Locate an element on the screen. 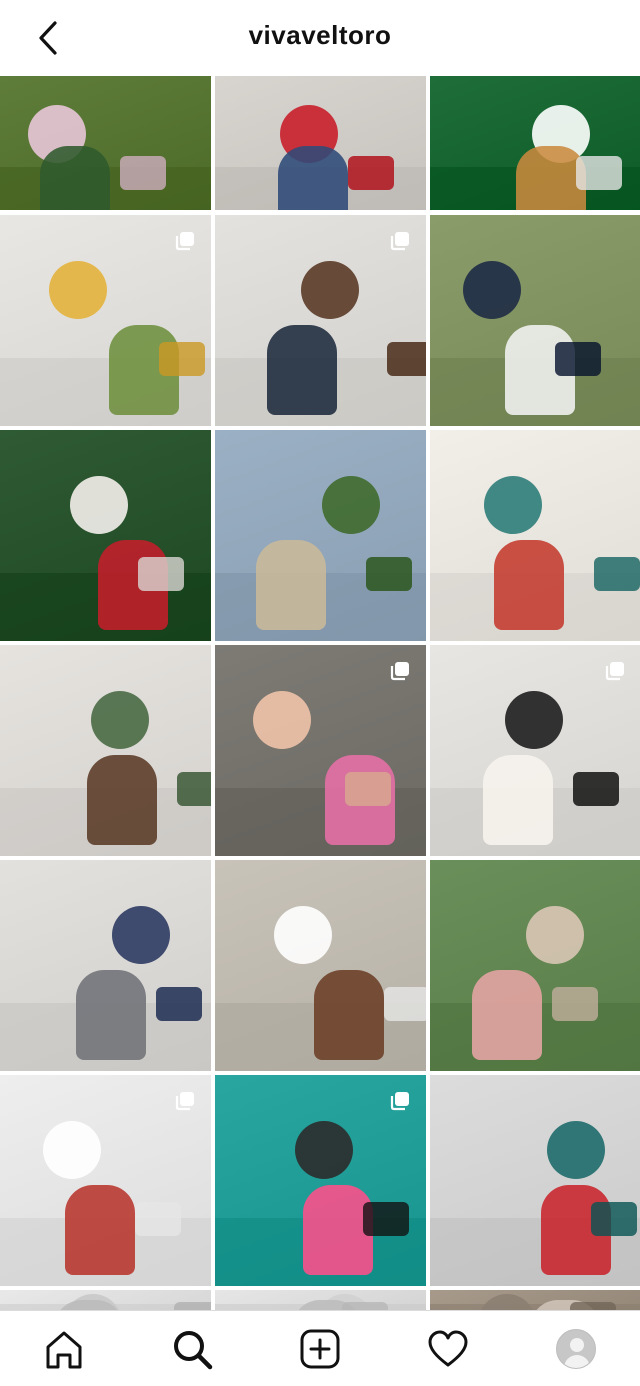  post-thumbnail-ornament-circles is located at coordinates (535, 535).